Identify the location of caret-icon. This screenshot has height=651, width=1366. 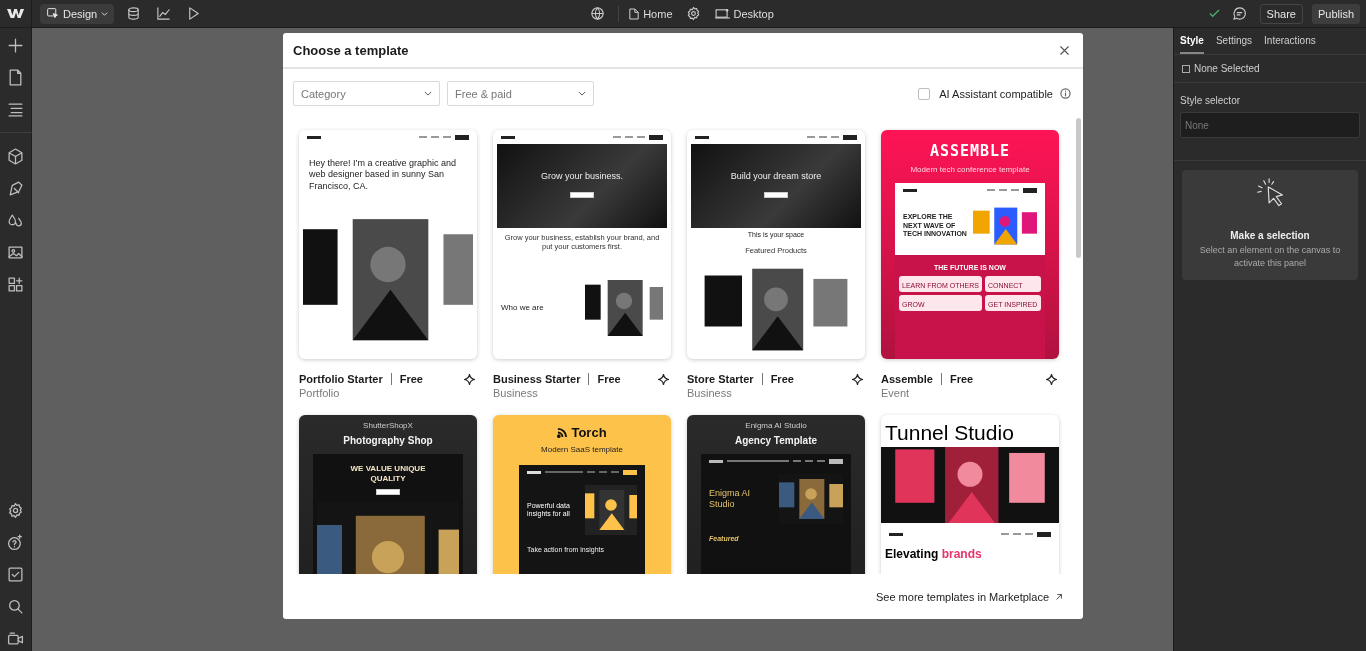
(105, 13).